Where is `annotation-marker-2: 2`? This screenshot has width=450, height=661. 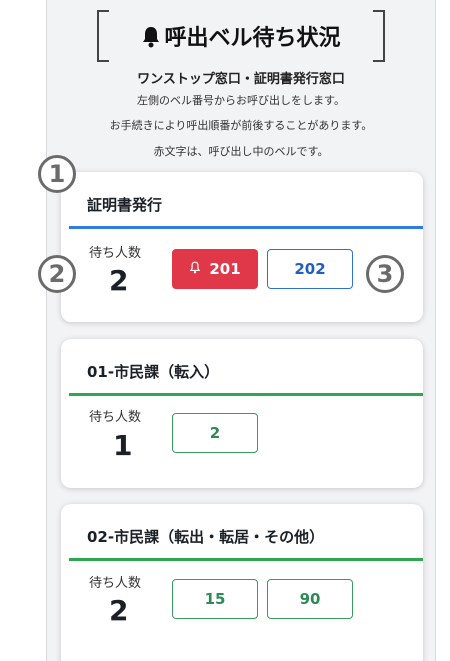 annotation-marker-2: 2 is located at coordinates (57, 274).